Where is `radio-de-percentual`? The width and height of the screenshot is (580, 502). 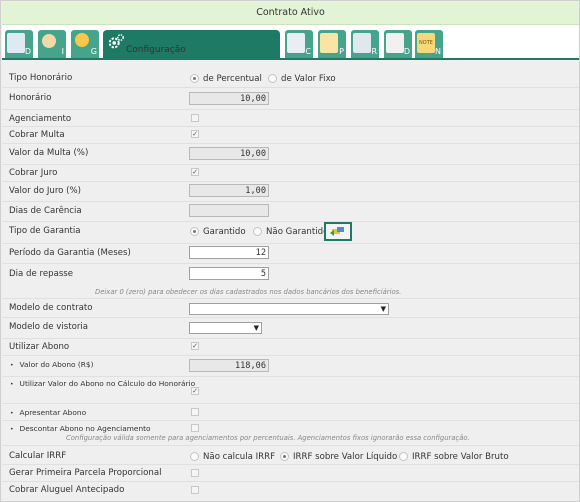
radio-de-percentual is located at coordinates (194, 78).